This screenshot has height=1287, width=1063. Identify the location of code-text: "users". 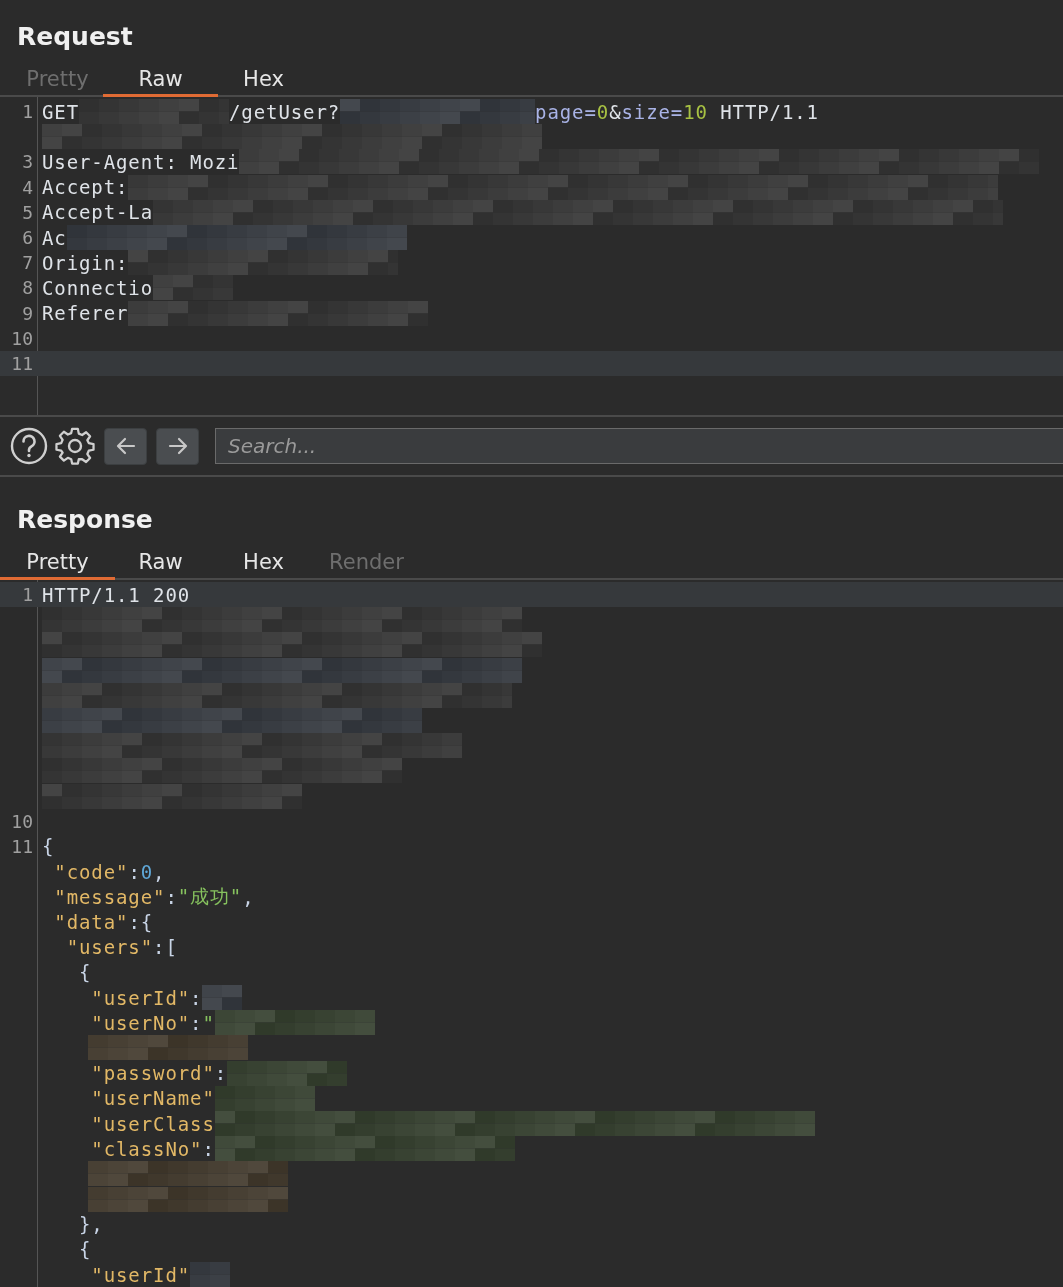
(109, 947).